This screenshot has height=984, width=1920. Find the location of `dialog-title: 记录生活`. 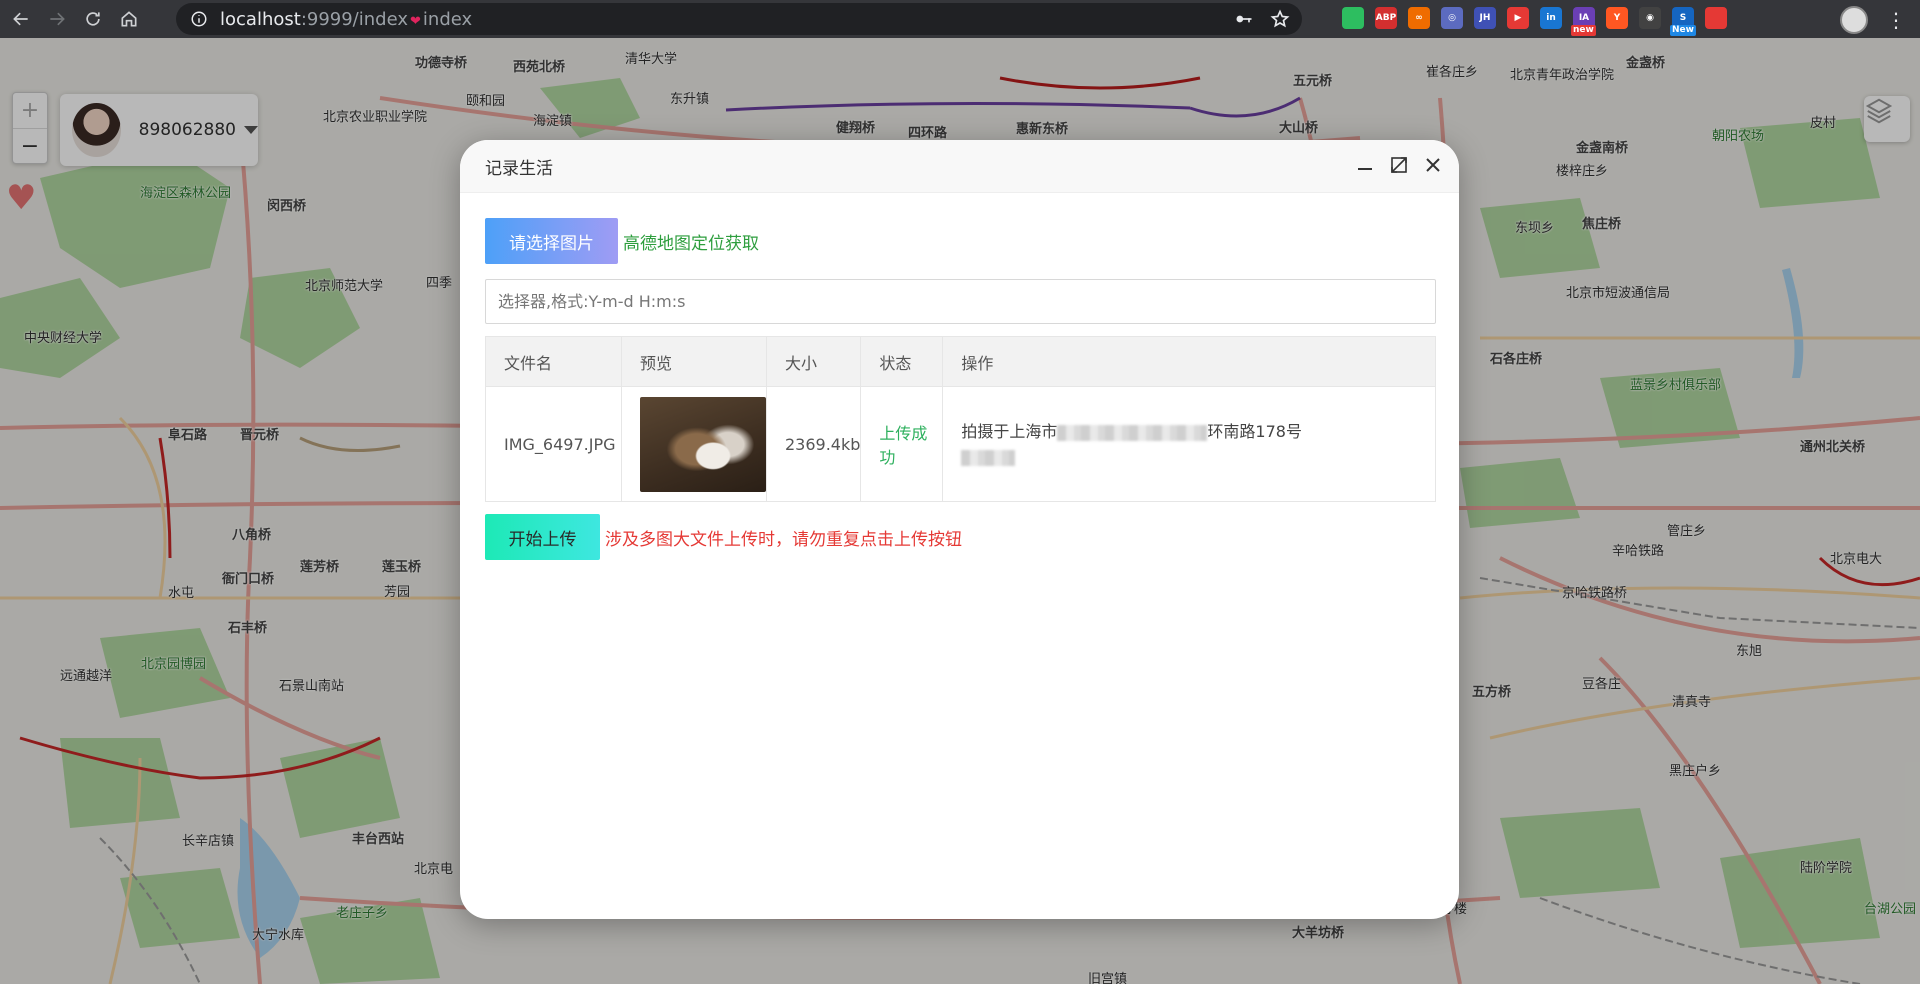

dialog-title: 记录生活 is located at coordinates (519, 168).